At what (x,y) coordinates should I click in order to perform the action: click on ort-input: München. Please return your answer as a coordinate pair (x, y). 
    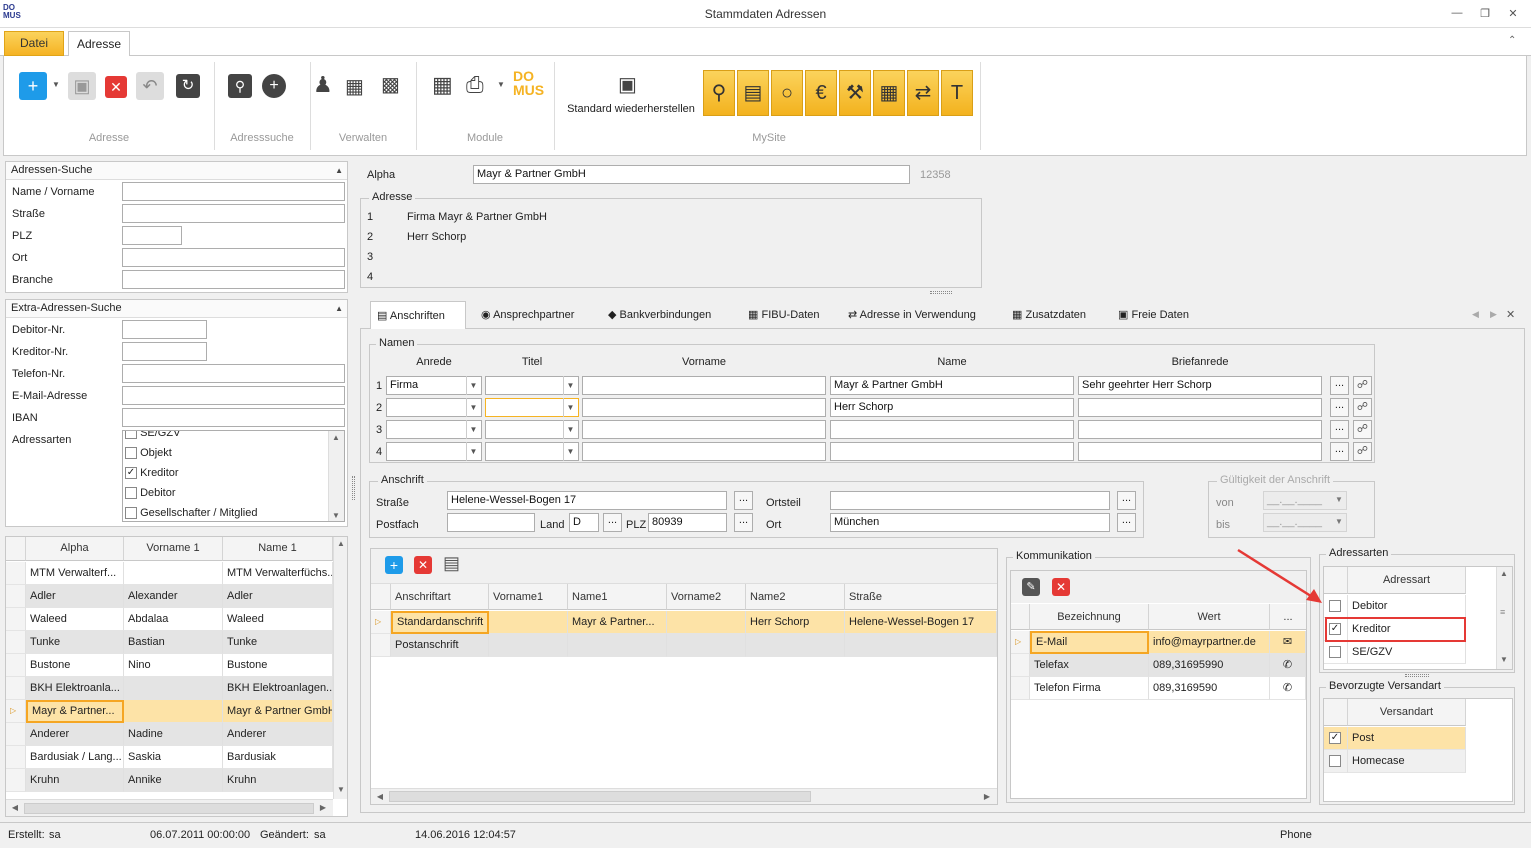
    Looking at the image, I should click on (970, 522).